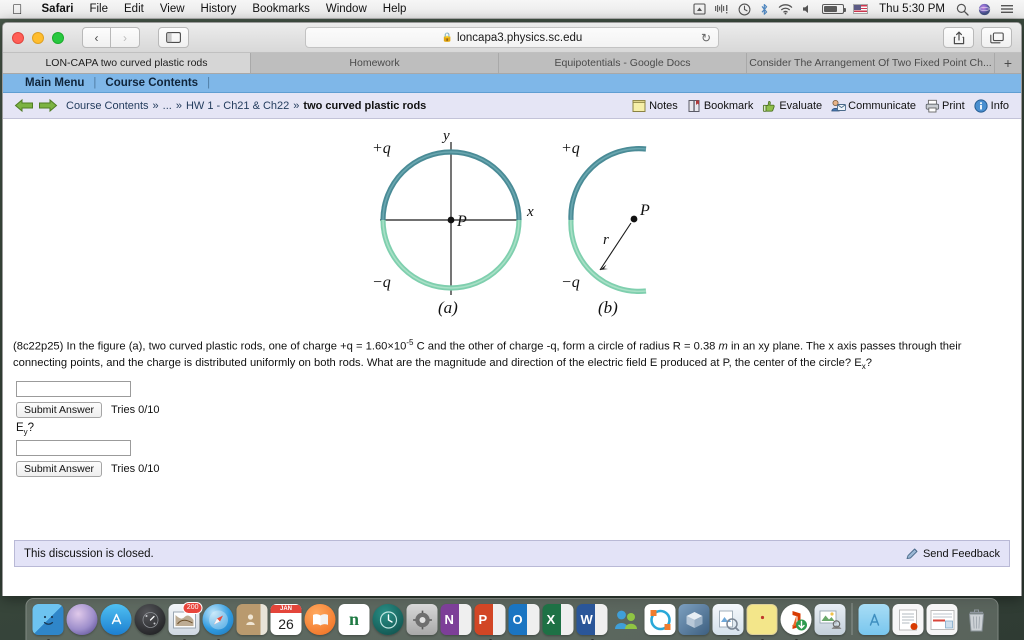 Image resolution: width=1024 pixels, height=640 pixels. What do you see at coordinates (116, 621) in the screenshot?
I see `dock-item-app-store` at bounding box center [116, 621].